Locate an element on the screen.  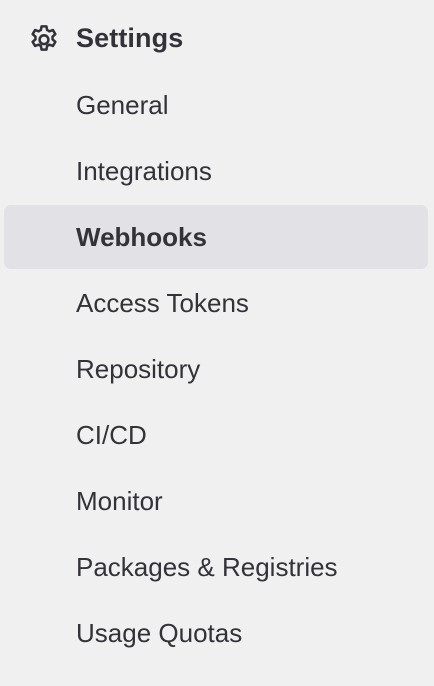
sidebar-item-repository: Repository is located at coordinates (216, 369).